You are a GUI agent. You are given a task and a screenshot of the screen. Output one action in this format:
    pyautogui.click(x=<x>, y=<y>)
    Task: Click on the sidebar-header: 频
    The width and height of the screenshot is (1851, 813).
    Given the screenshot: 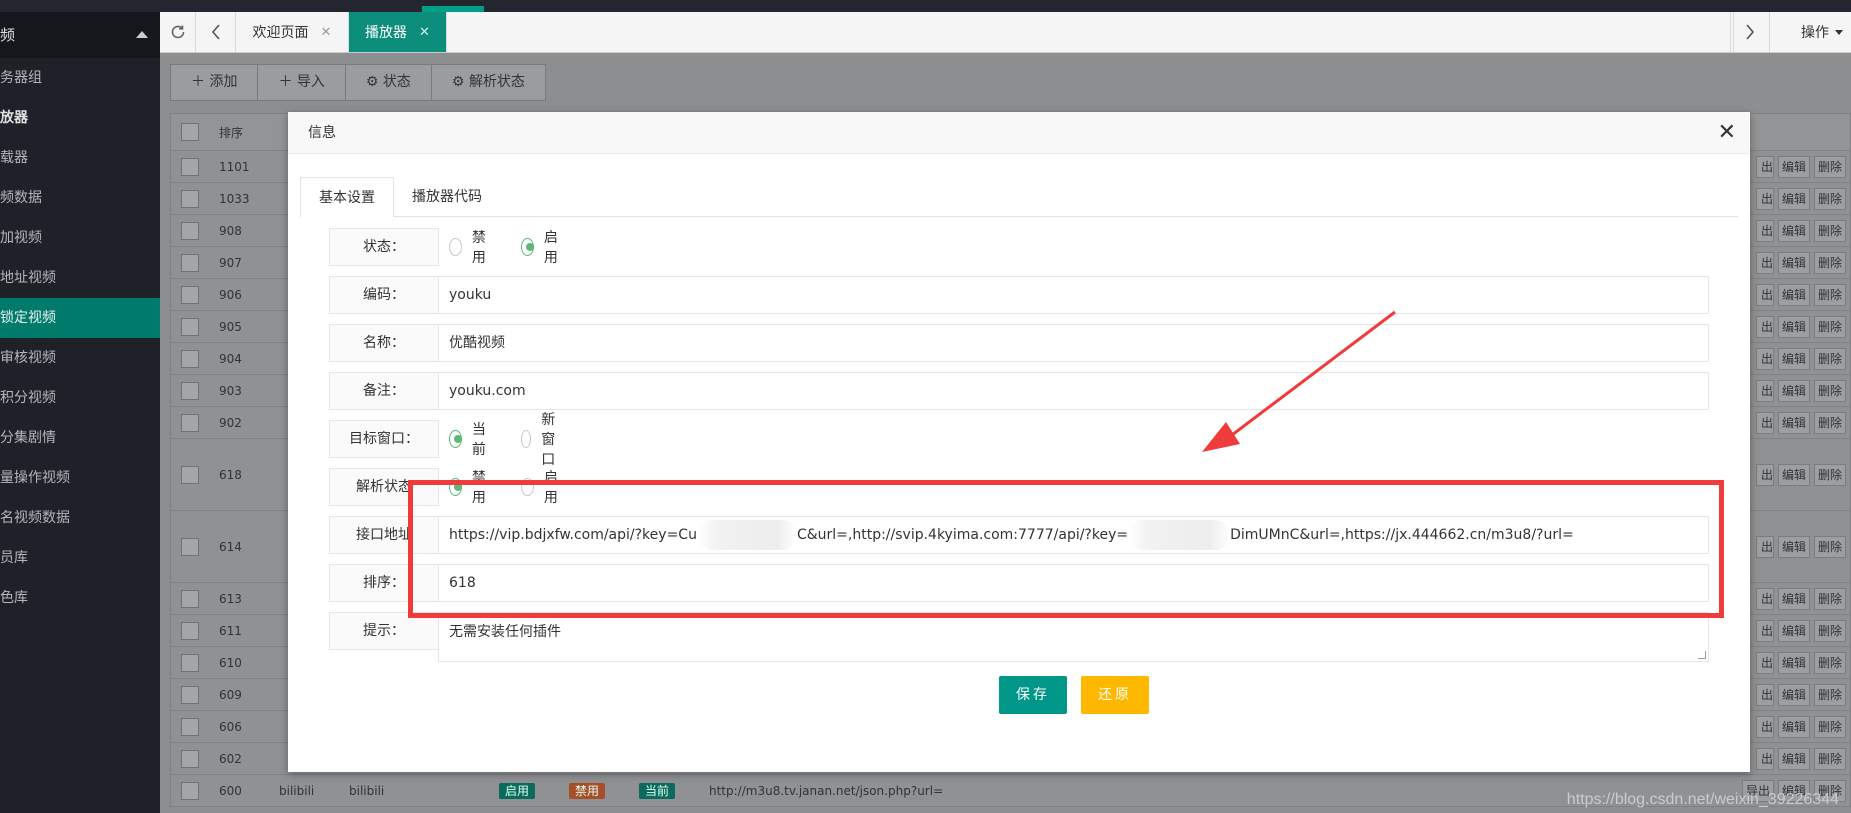 What is the action you would take?
    pyautogui.click(x=80, y=35)
    